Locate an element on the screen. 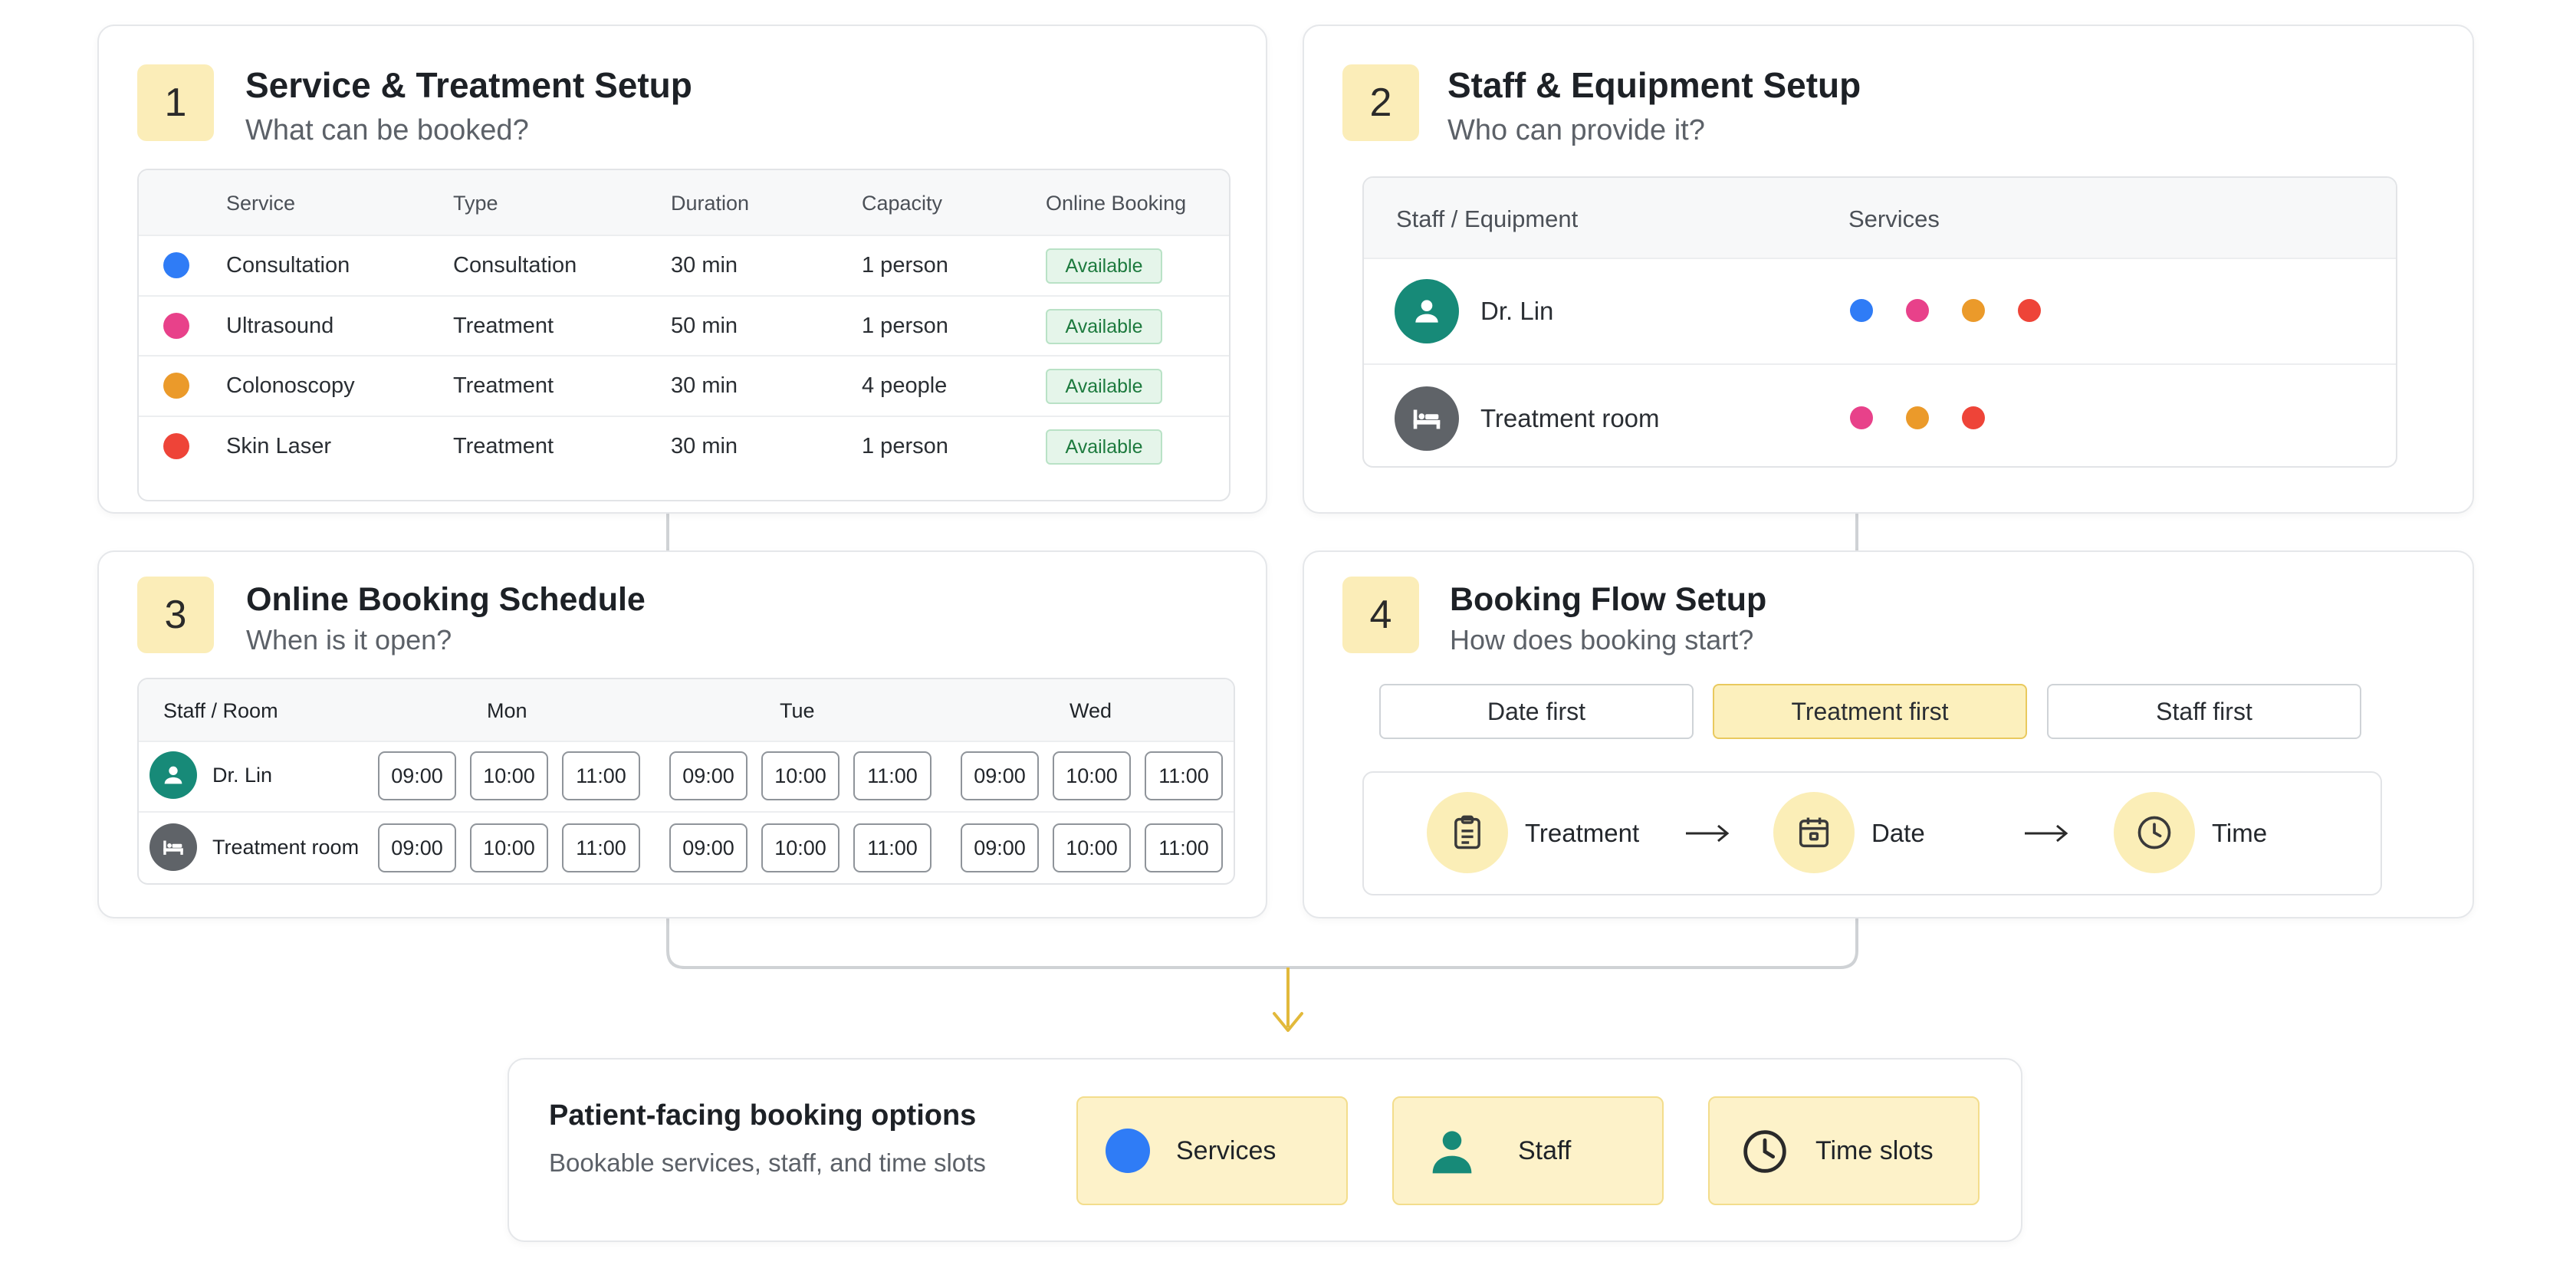 This screenshot has width=2576, height=1288. column-header-staff-room: Staff / Room is located at coordinates (221, 711).